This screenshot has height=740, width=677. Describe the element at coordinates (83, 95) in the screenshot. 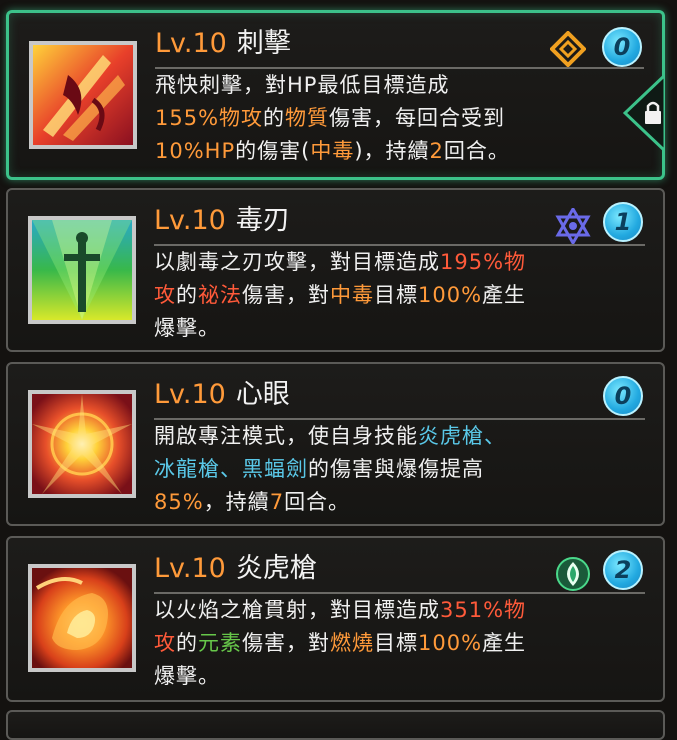

I see `stab-skill-icon` at that location.